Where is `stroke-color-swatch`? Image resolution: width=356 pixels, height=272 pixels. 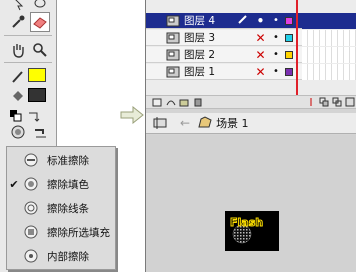
stroke-color-swatch is located at coordinates (37, 75).